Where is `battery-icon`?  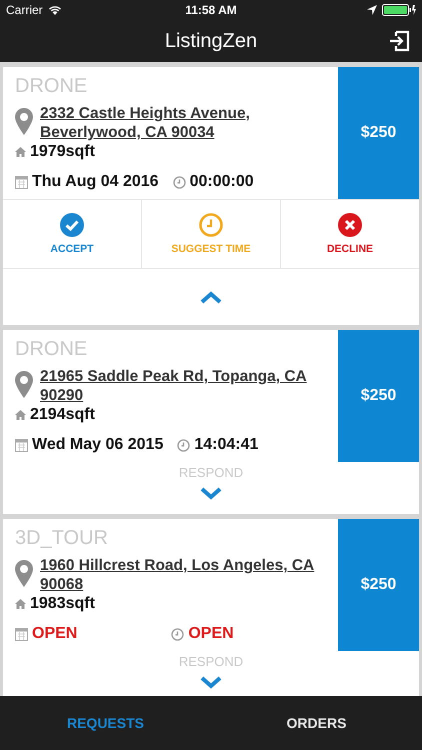 battery-icon is located at coordinates (399, 10).